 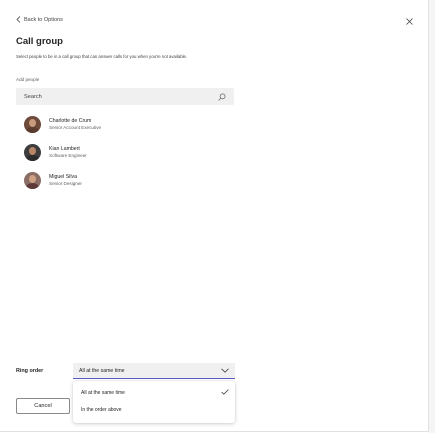 What do you see at coordinates (70, 120) in the screenshot?
I see `person-name: Charlotte de Crum` at bounding box center [70, 120].